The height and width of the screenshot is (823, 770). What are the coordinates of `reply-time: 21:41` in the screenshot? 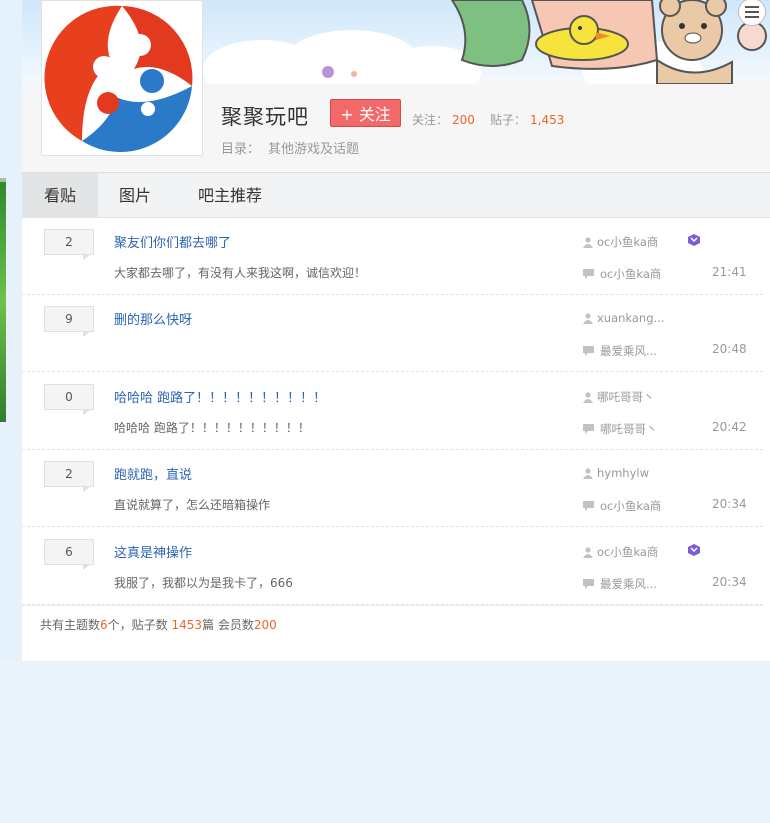 It's located at (729, 272).